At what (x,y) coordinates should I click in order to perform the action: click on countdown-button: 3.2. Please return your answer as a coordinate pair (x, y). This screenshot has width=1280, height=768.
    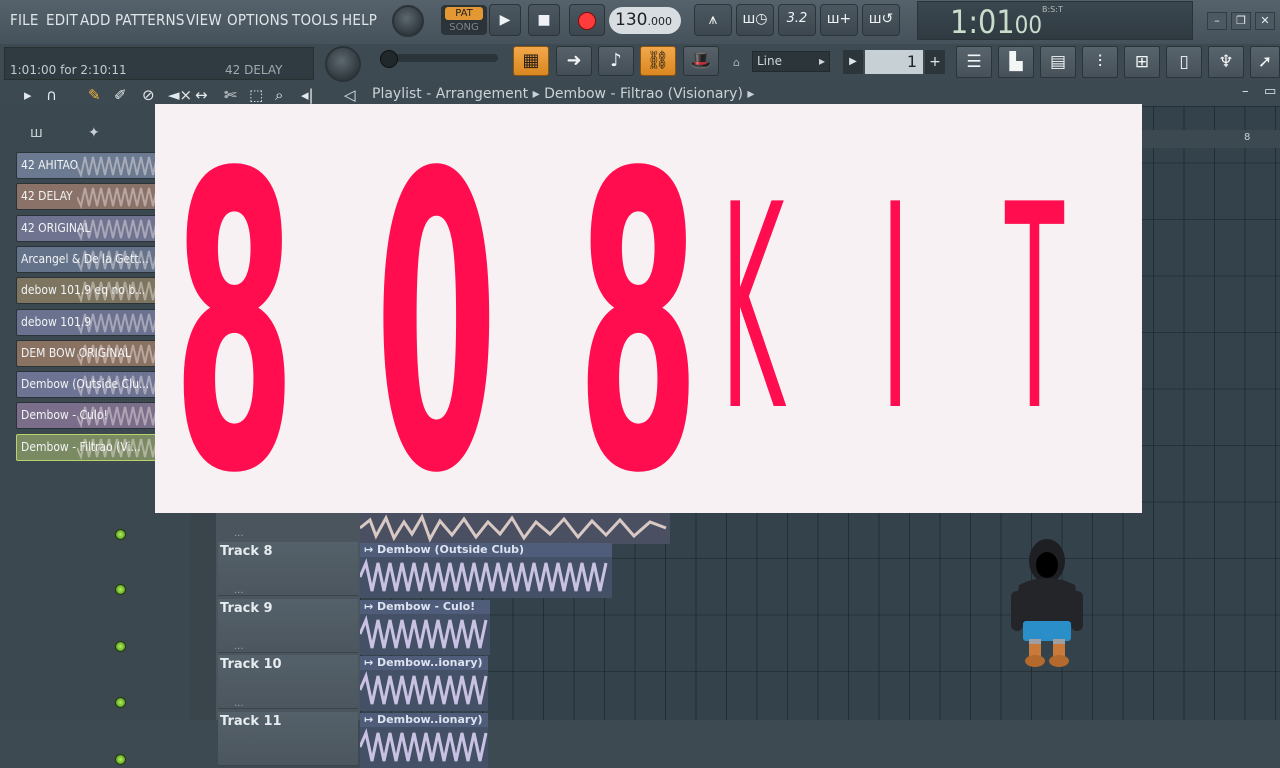
    Looking at the image, I should click on (797, 20).